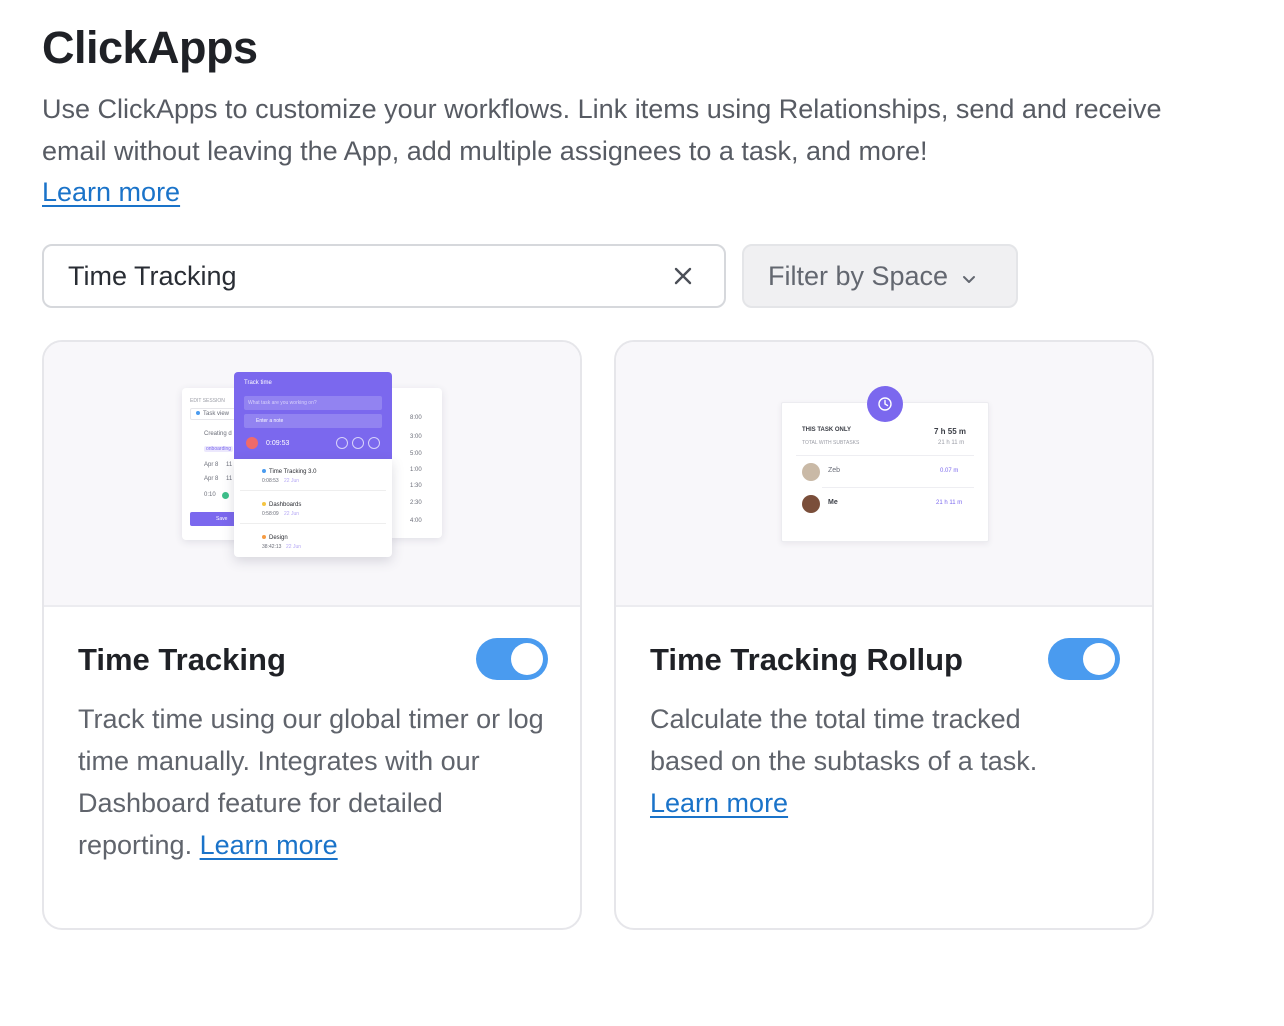 The width and height of the screenshot is (1284, 1026). What do you see at coordinates (229, 479) in the screenshot?
I see `date-2-suffix: 11` at bounding box center [229, 479].